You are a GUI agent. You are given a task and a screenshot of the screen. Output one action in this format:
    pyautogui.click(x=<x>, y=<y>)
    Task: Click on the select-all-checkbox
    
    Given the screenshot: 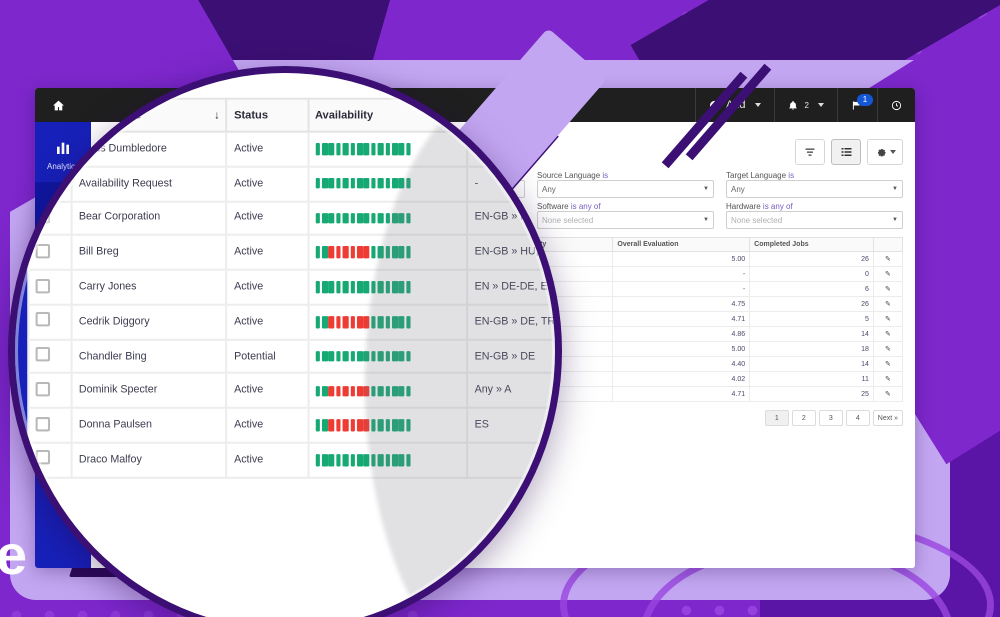 What is the action you would take?
    pyautogui.click(x=43, y=113)
    